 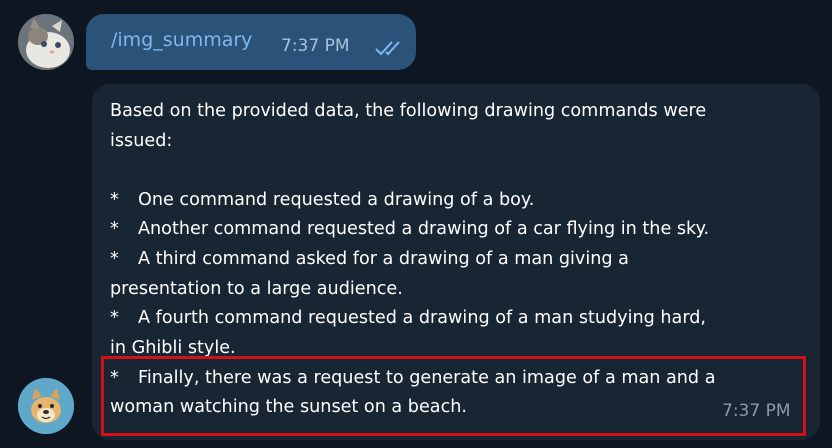 I want to click on bot-avatar, so click(x=46, y=406).